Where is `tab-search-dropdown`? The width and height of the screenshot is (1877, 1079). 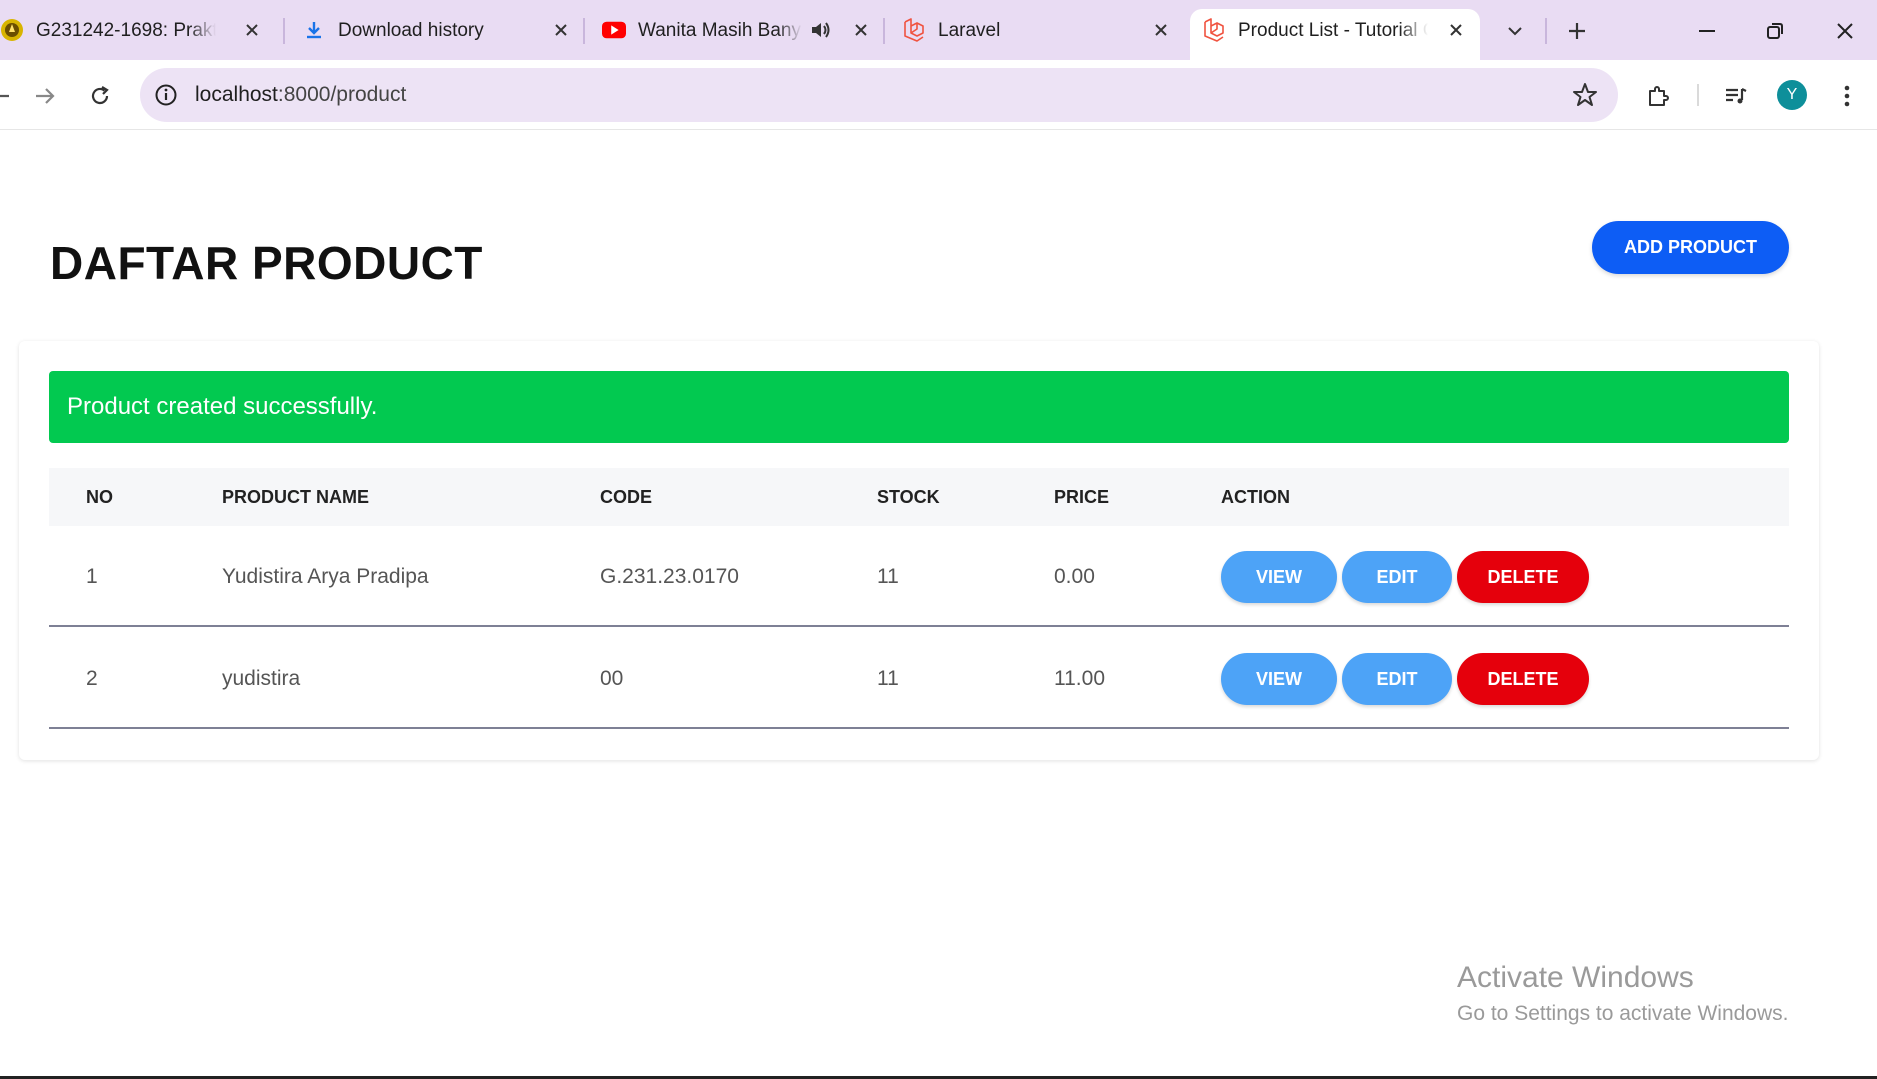 tab-search-dropdown is located at coordinates (1515, 31).